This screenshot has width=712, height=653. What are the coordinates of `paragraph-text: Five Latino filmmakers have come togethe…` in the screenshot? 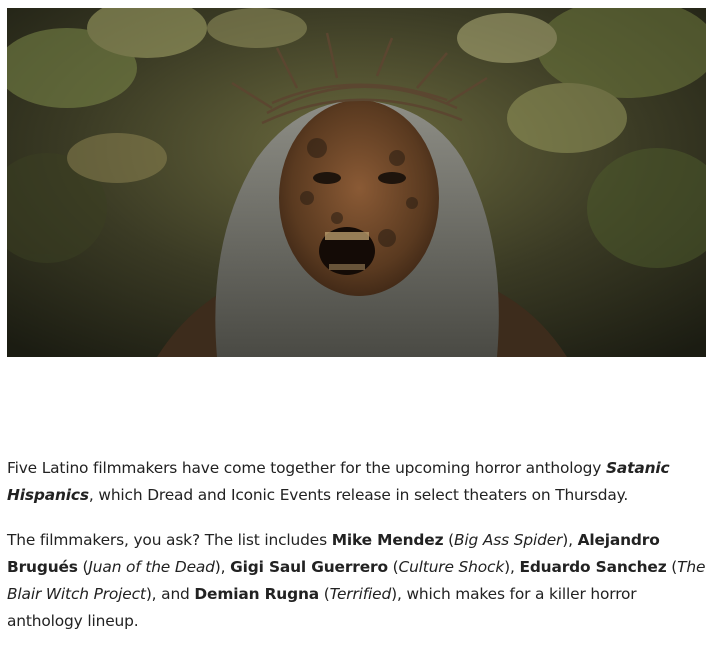 It's located at (306, 468).